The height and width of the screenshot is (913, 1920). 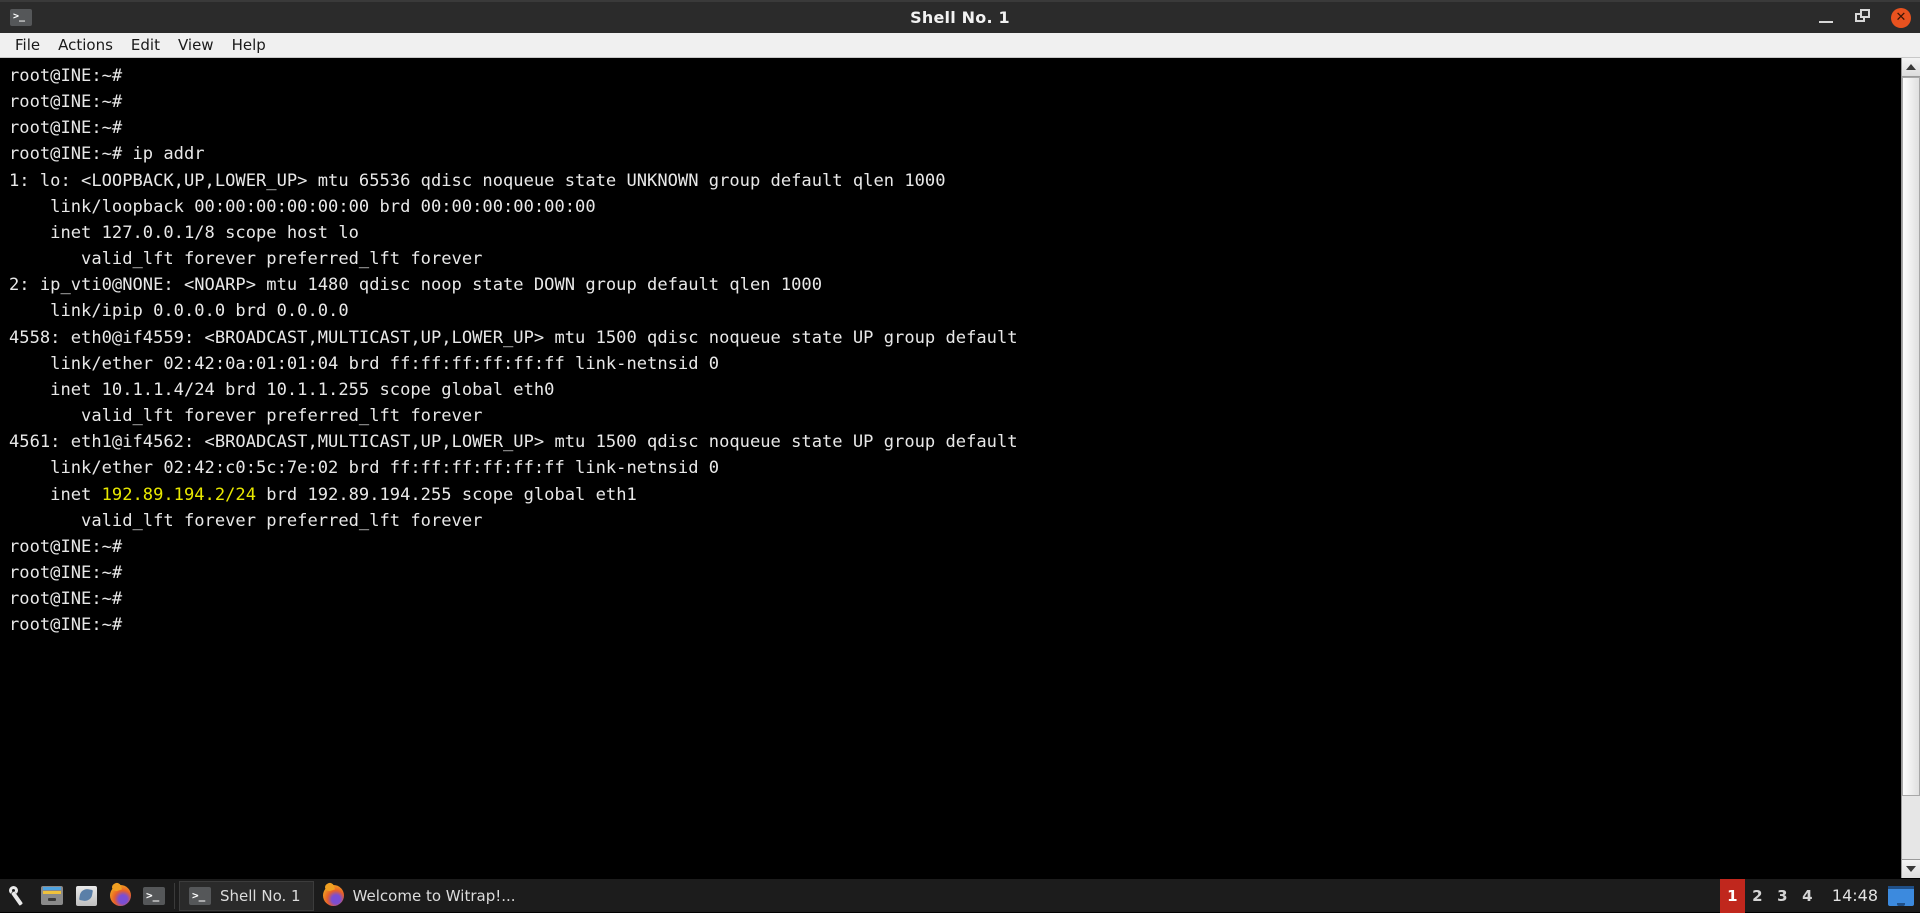 What do you see at coordinates (85, 45) in the screenshot?
I see `menu-item-actions: Actions` at bounding box center [85, 45].